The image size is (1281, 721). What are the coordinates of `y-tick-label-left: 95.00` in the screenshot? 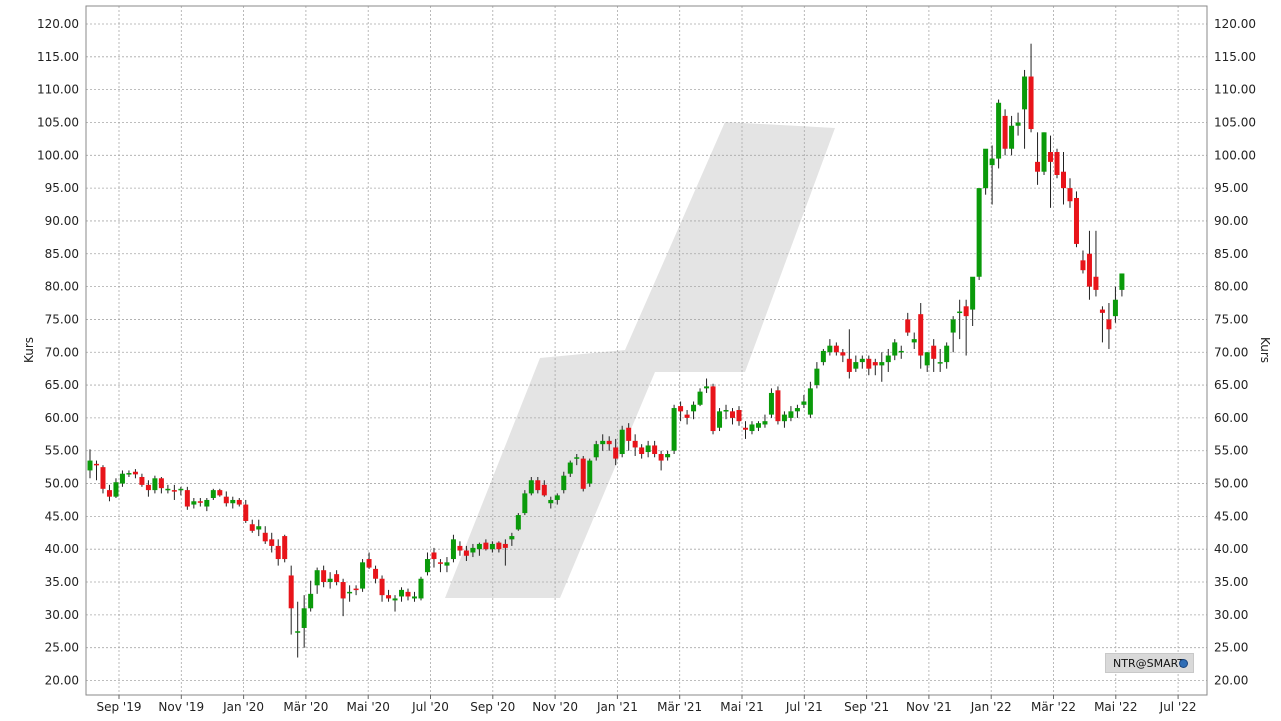 It's located at (62, 188).